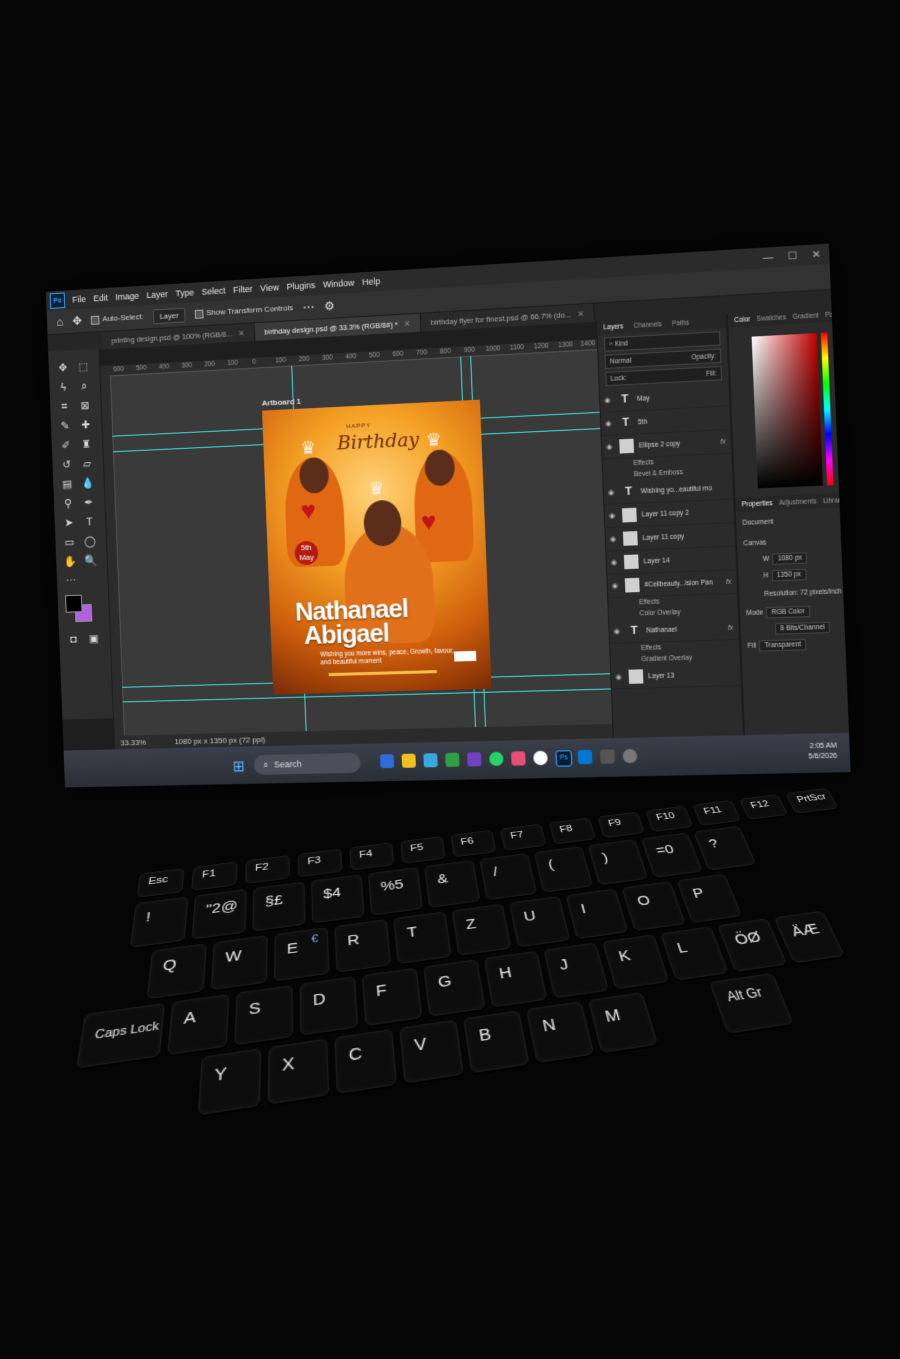 The image size is (900, 1359). I want to click on maximize-icon: ☐, so click(793, 256).